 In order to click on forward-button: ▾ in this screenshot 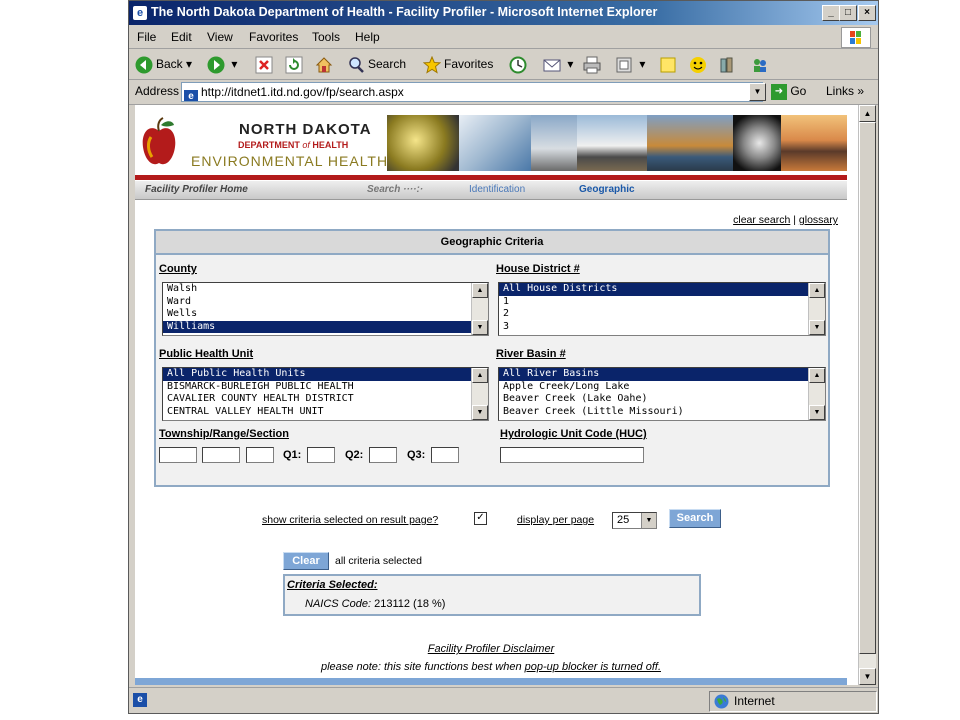, I will do `click(222, 64)`.